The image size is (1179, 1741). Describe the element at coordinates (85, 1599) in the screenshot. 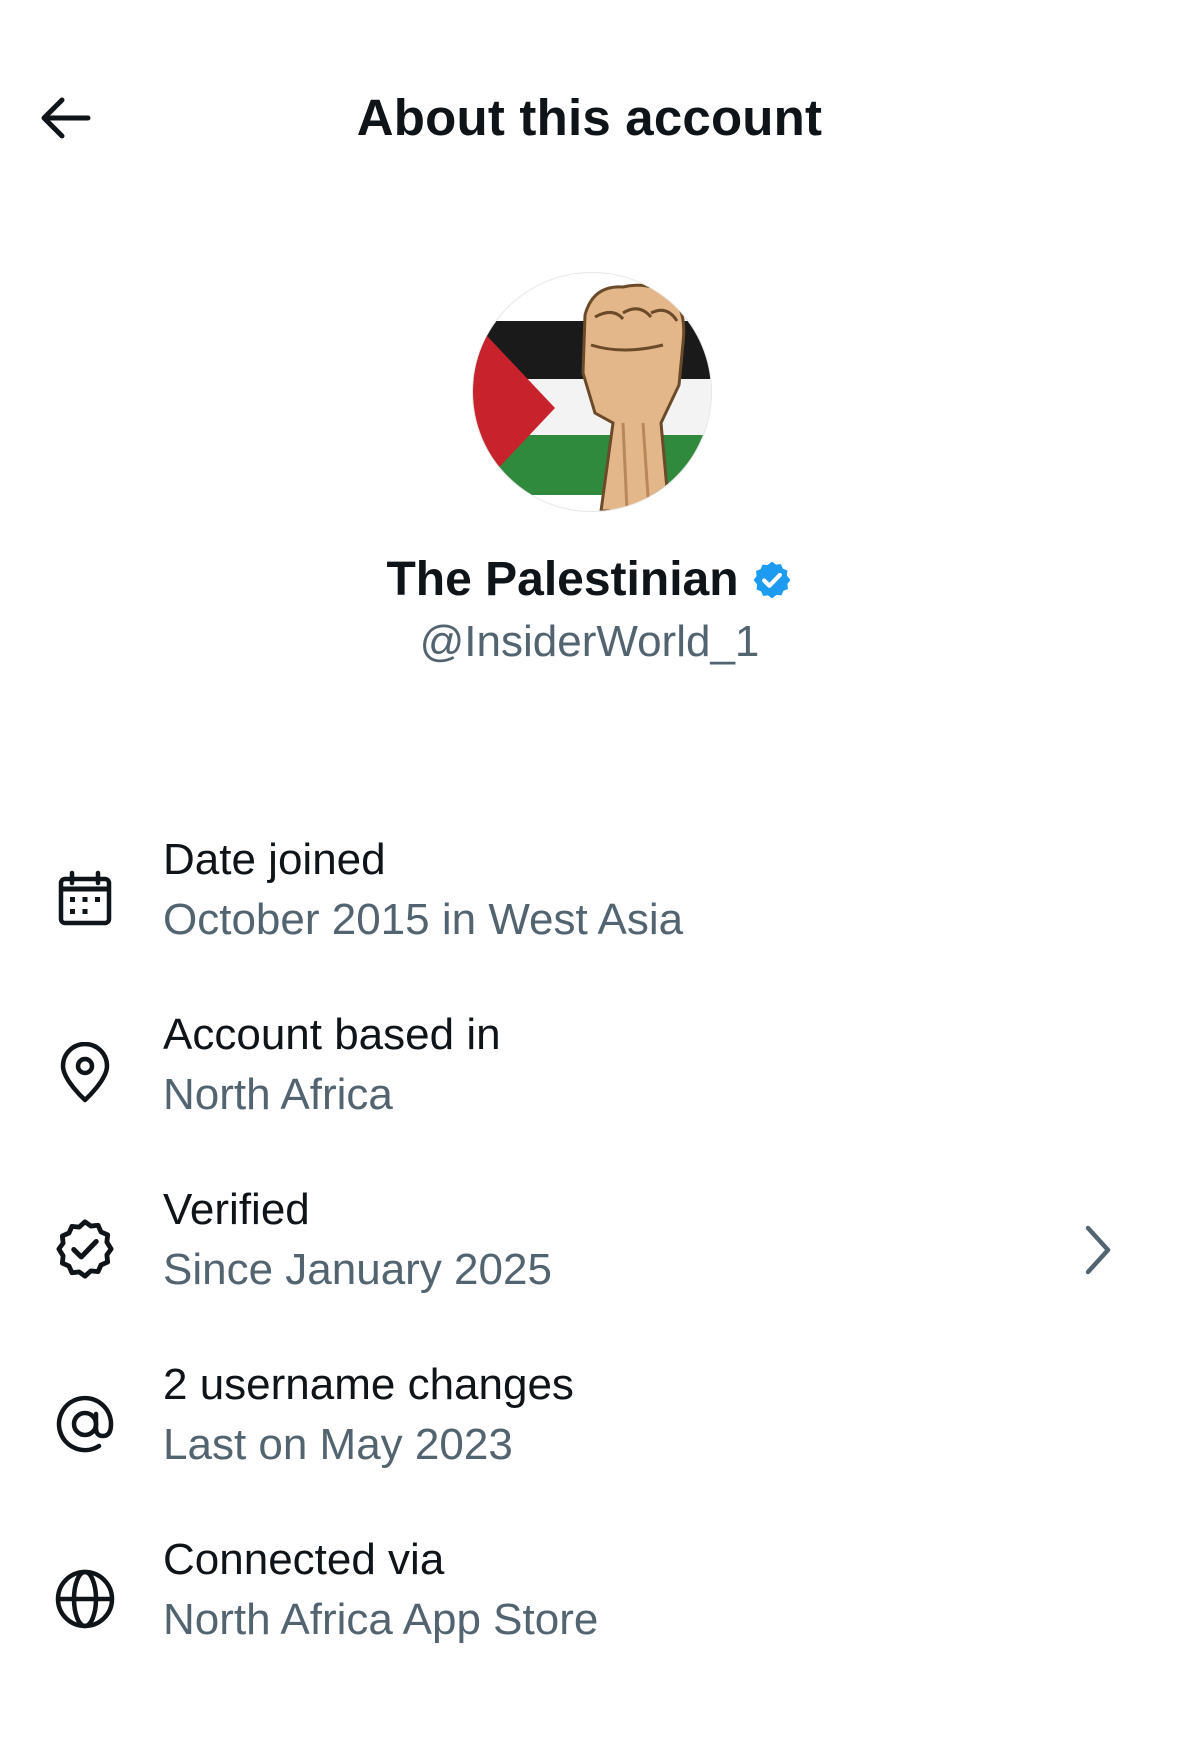

I see `globe-icon` at that location.